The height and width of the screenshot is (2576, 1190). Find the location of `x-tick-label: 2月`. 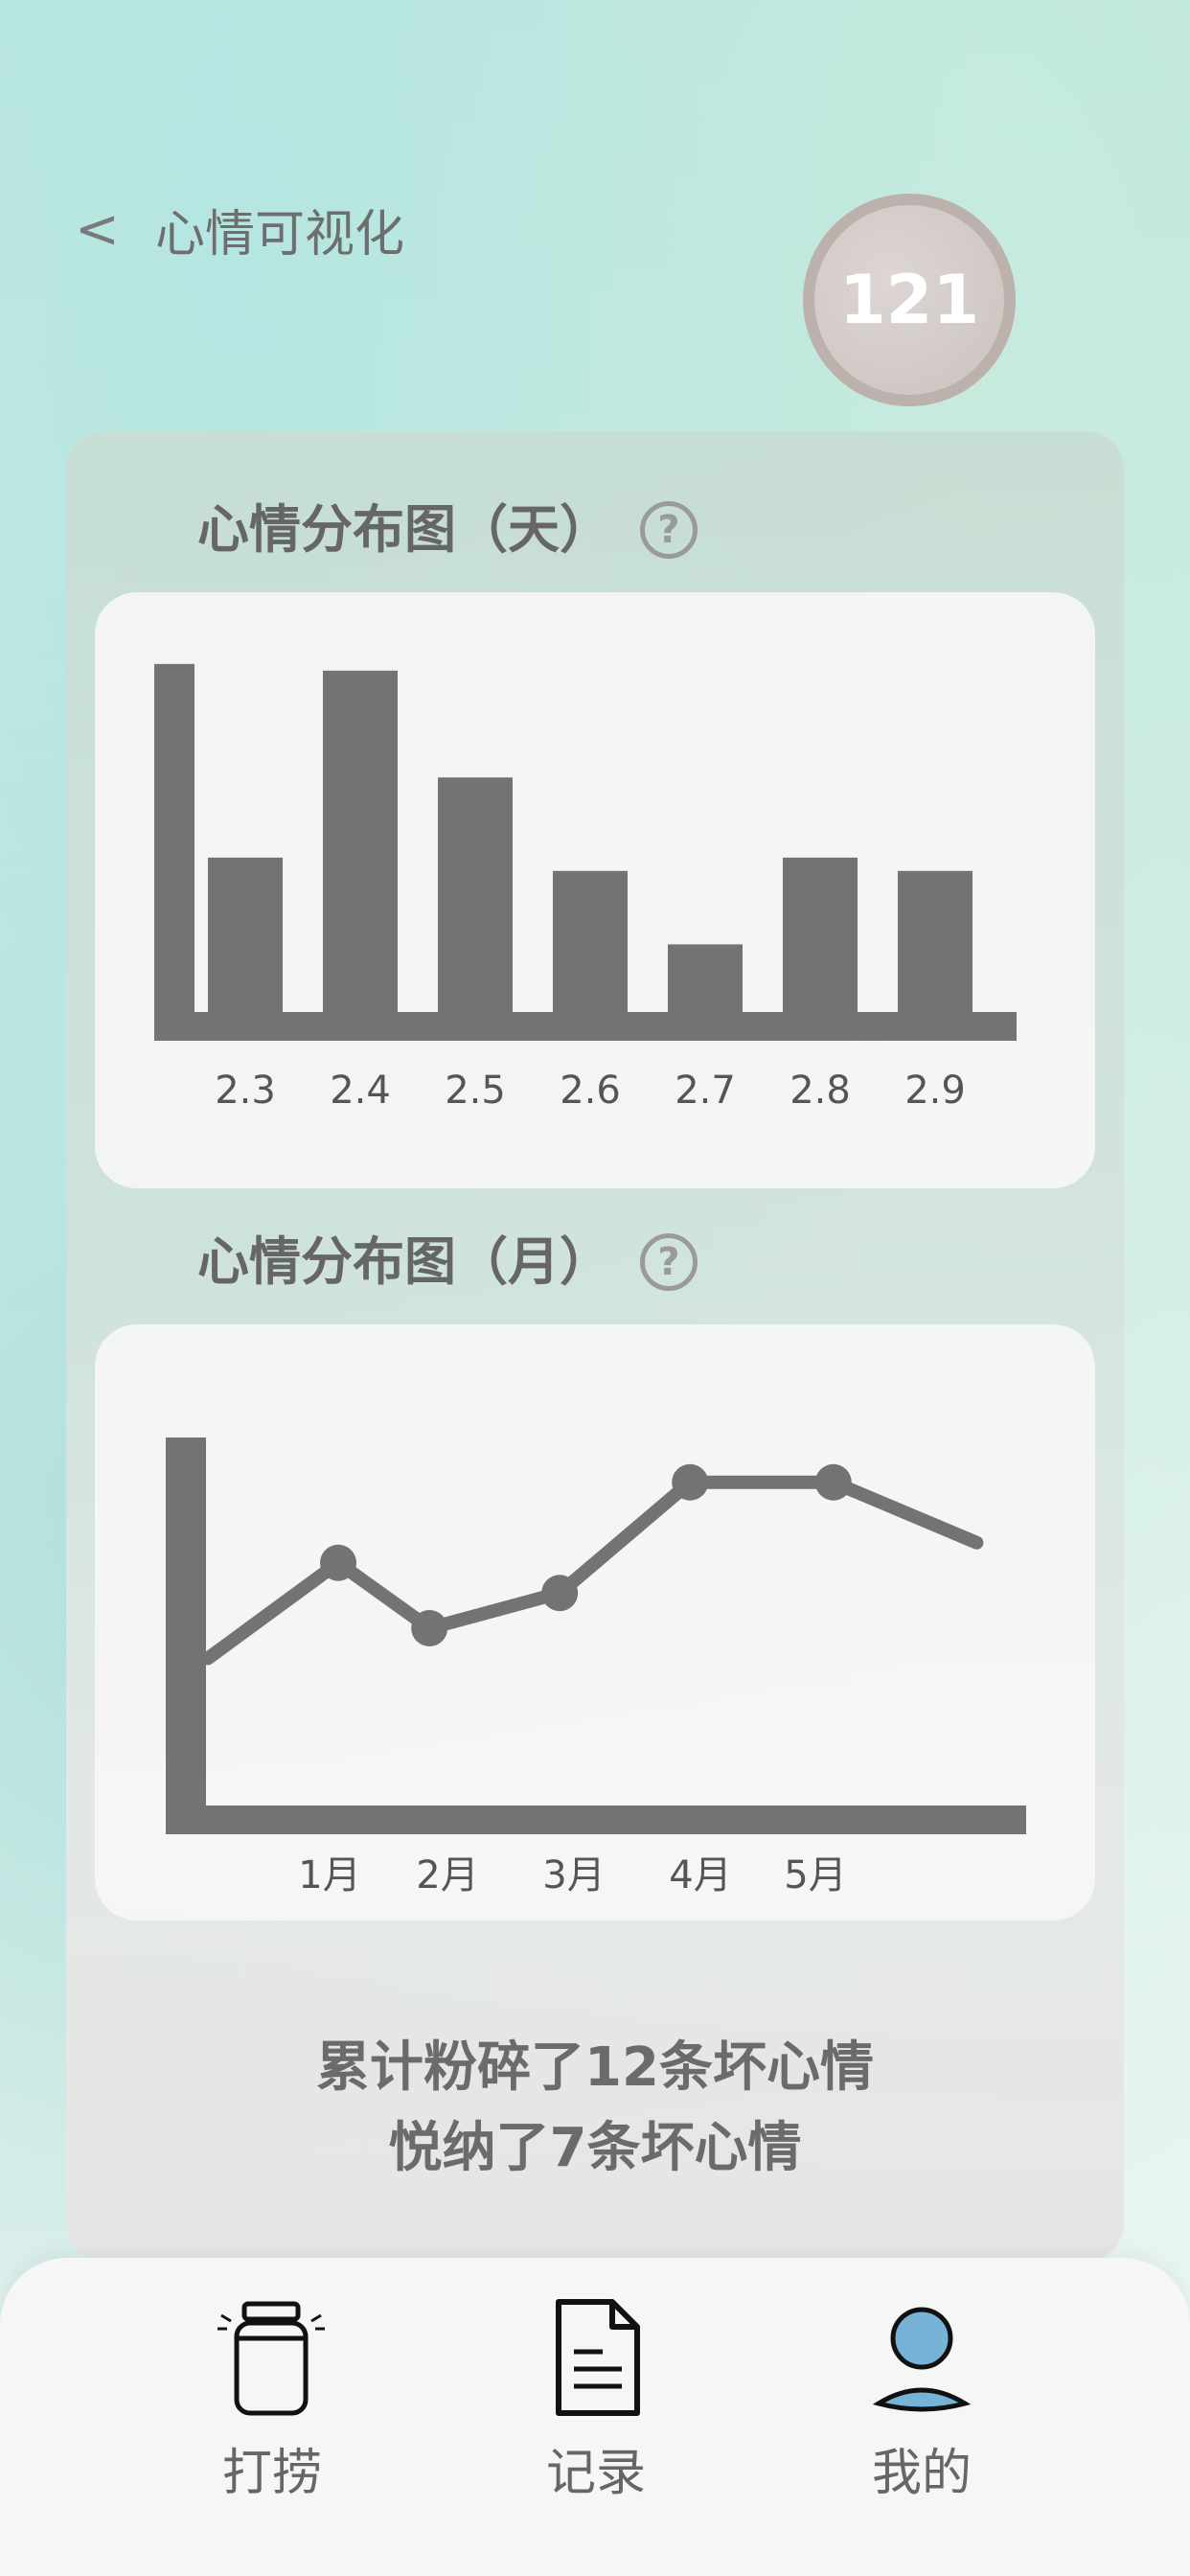

x-tick-label: 2月 is located at coordinates (447, 1875).